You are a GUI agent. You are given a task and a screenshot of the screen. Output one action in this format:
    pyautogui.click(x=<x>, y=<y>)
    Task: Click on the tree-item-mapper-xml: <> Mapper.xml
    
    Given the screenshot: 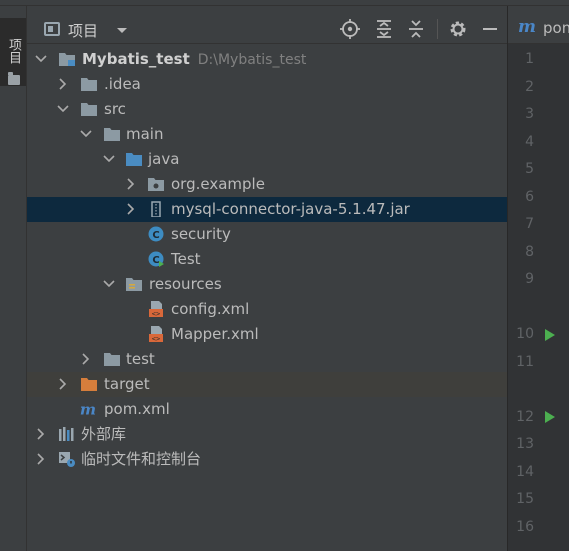 What is the action you would take?
    pyautogui.click(x=267, y=334)
    